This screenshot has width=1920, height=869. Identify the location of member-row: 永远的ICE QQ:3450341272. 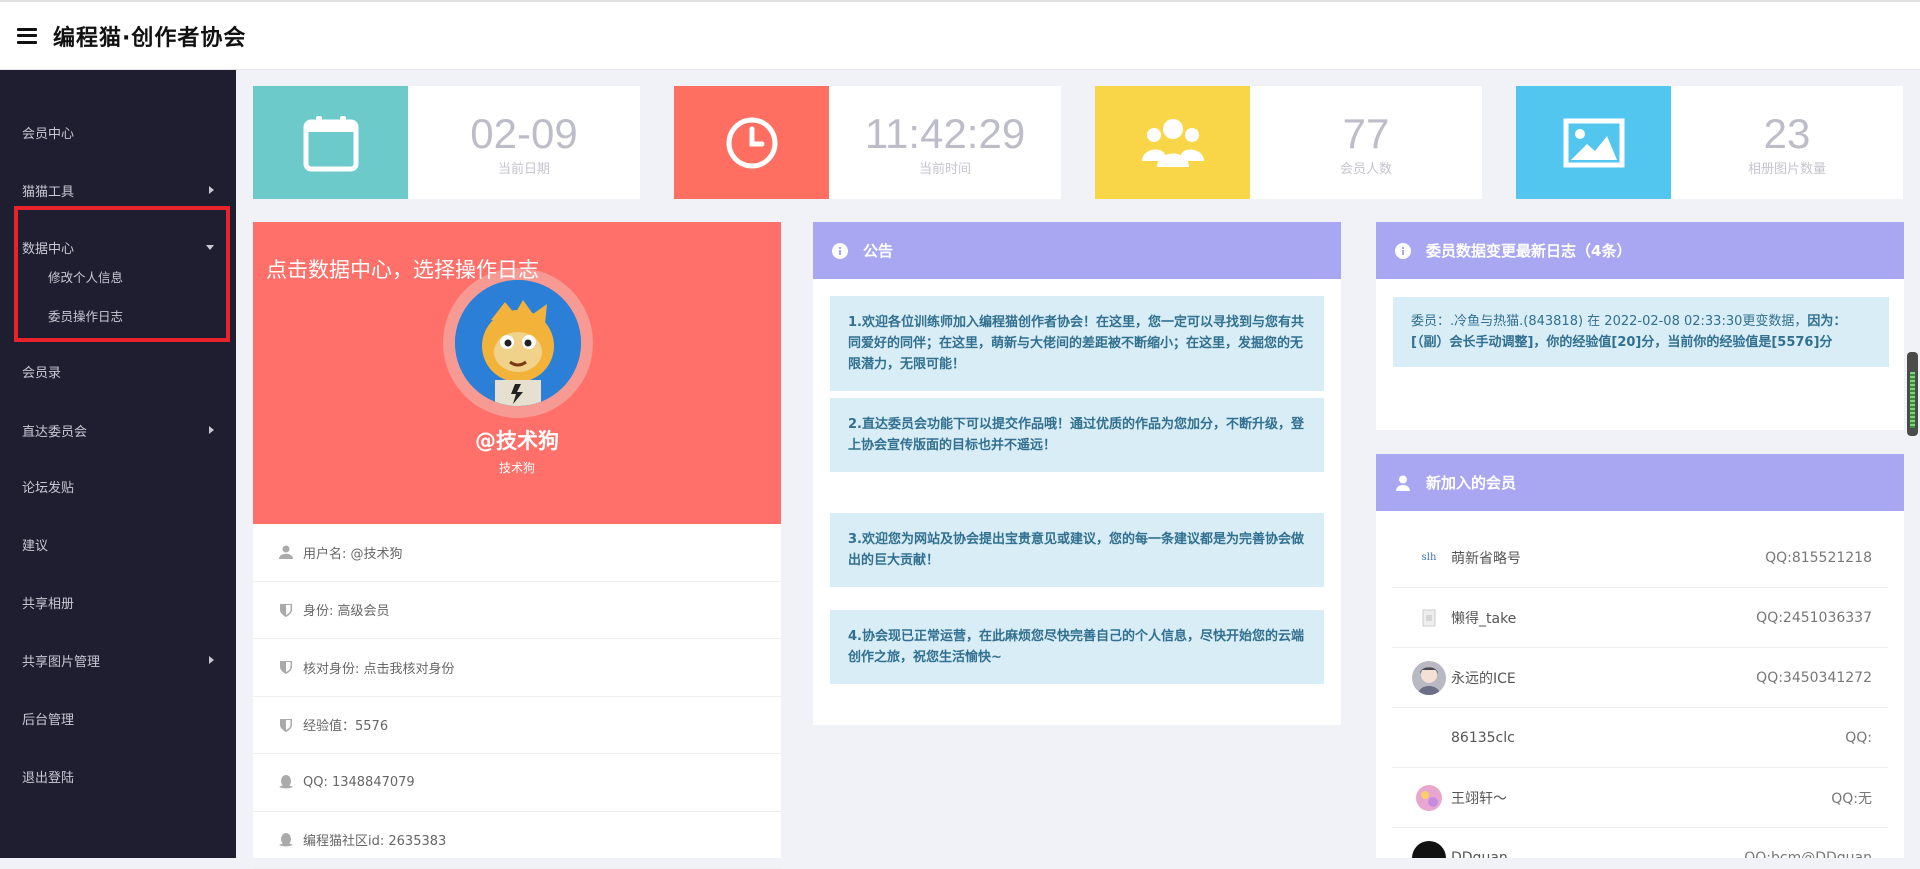
(1640, 678).